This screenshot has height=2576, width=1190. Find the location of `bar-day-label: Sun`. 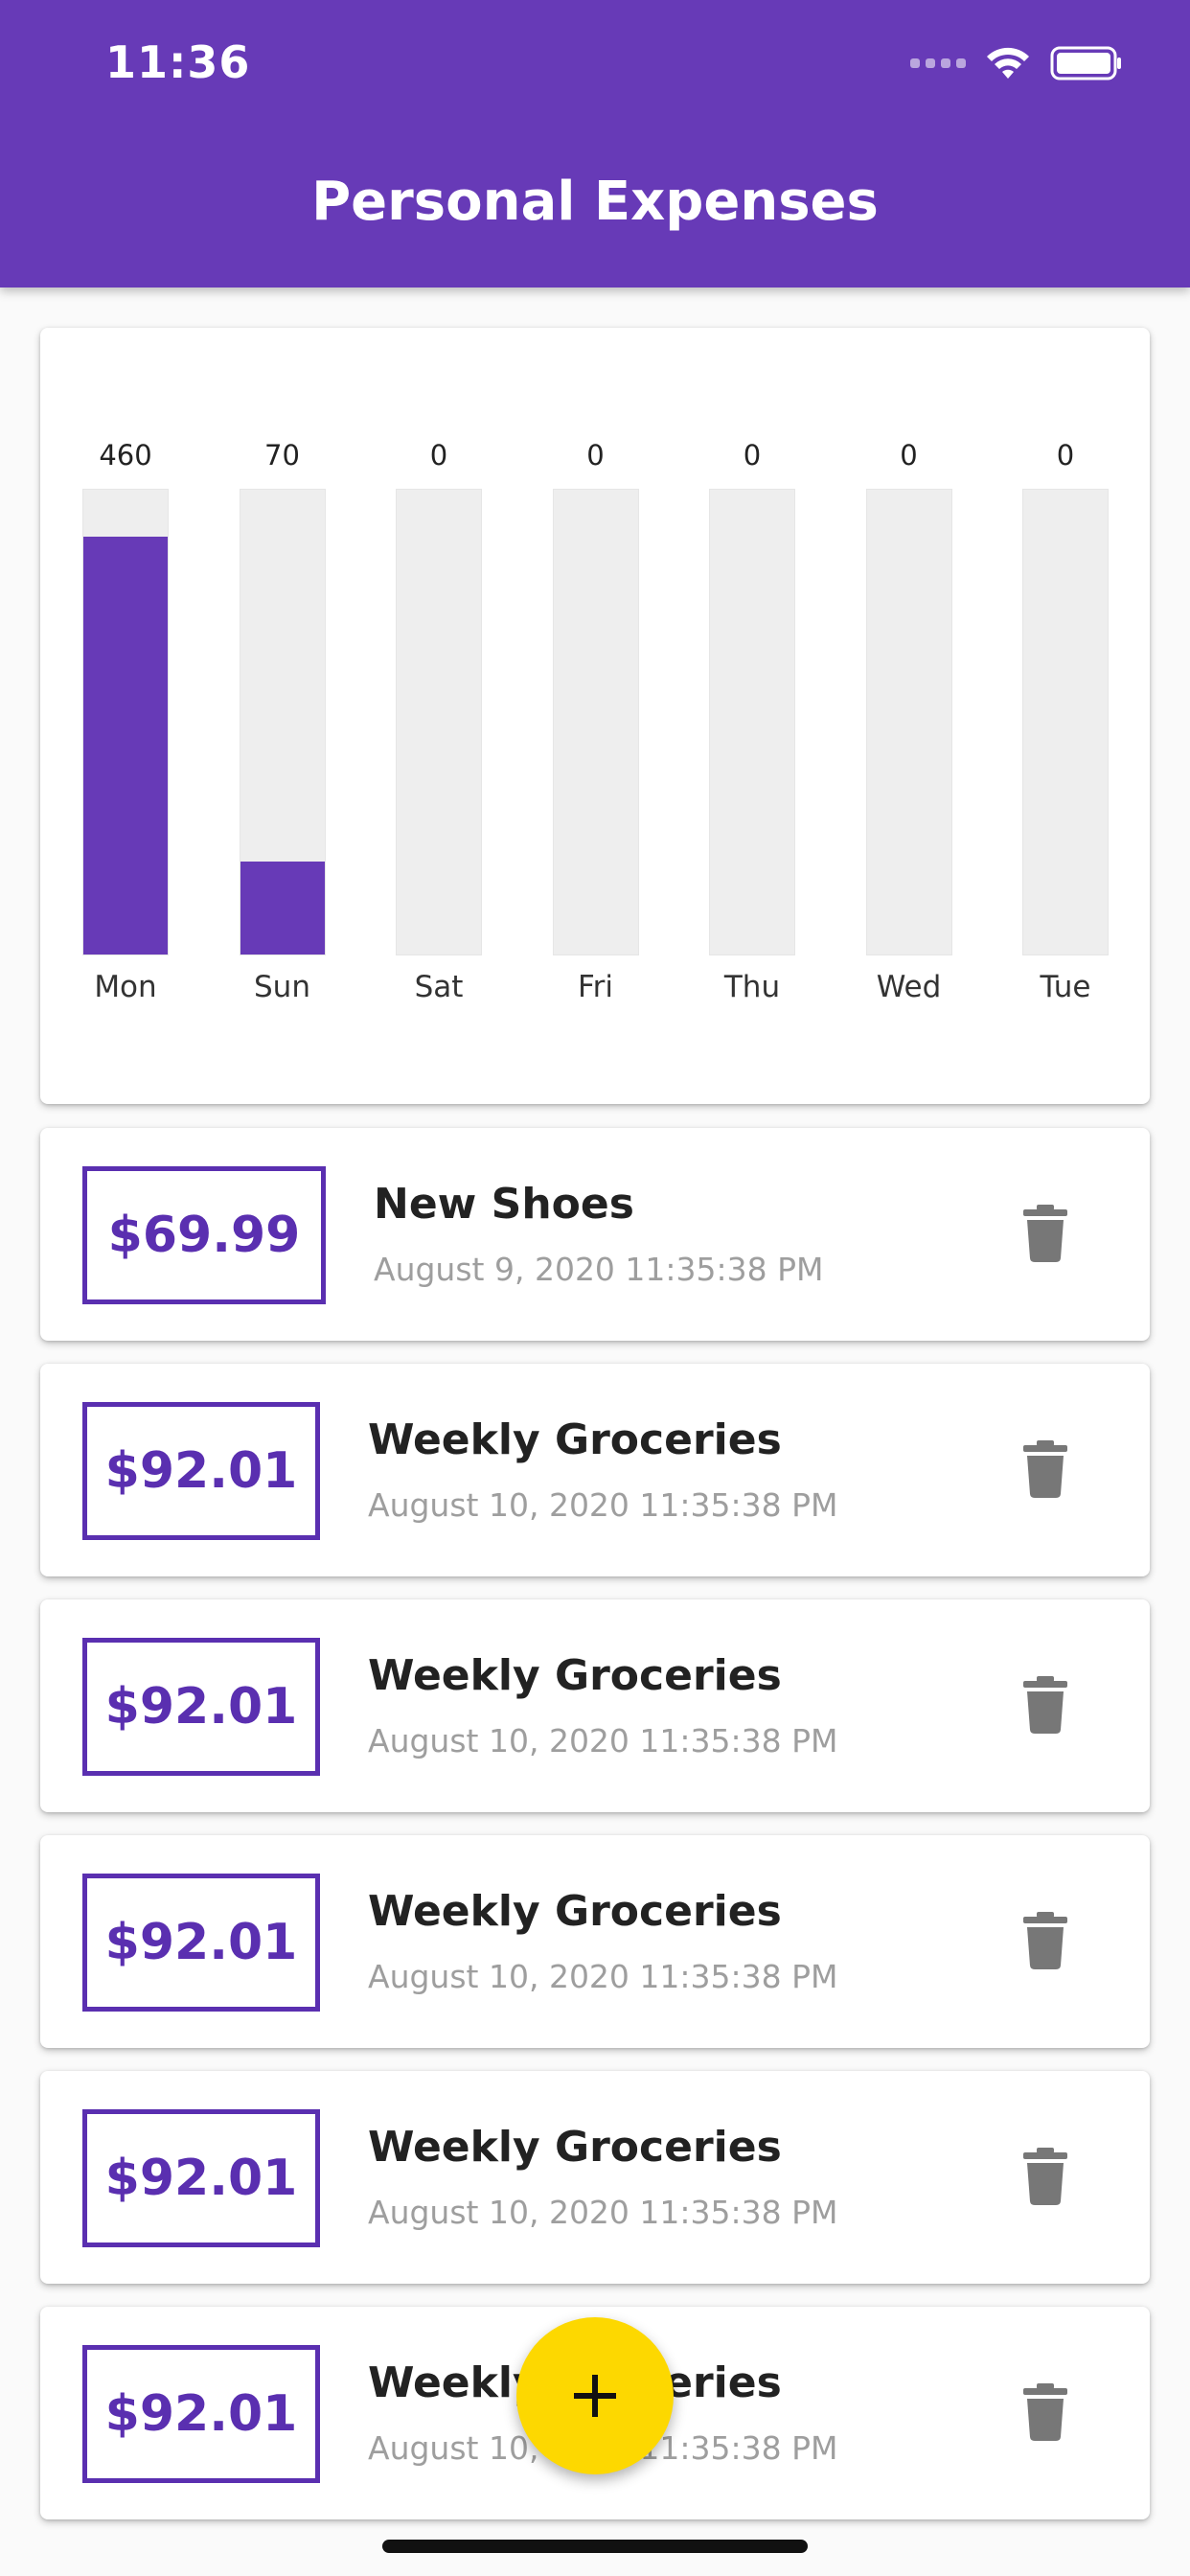

bar-day-label: Sun is located at coordinates (282, 987).